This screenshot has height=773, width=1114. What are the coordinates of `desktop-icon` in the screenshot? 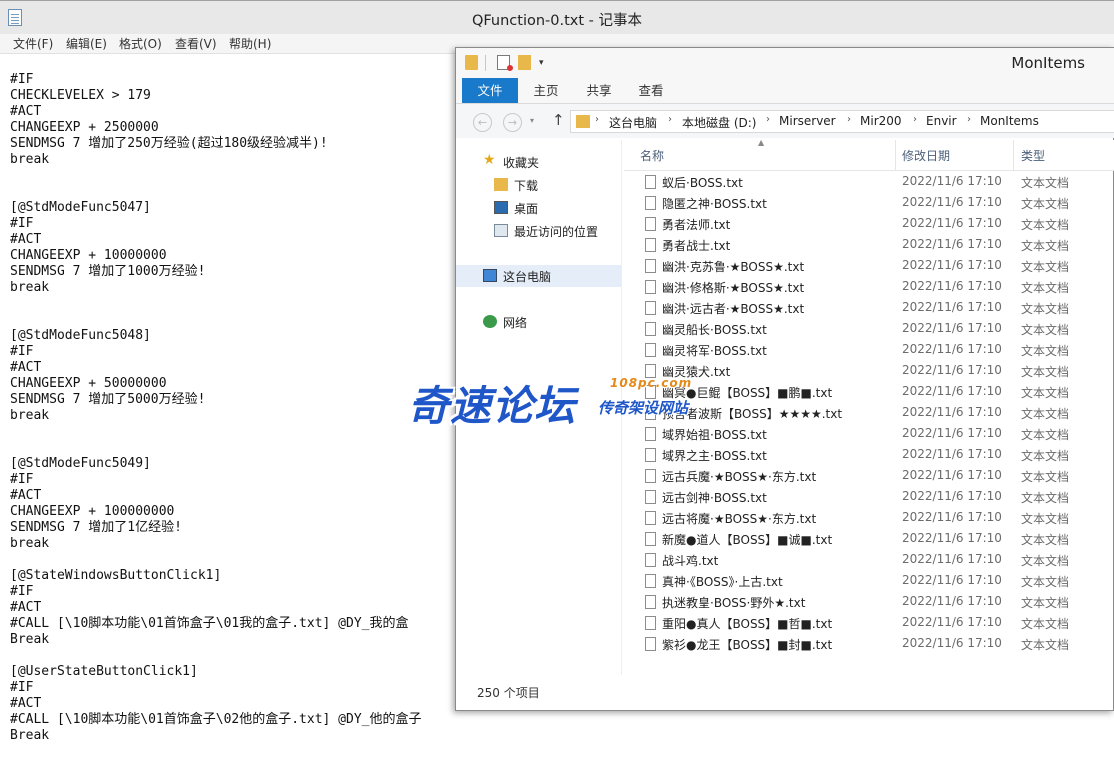 It's located at (501, 207).